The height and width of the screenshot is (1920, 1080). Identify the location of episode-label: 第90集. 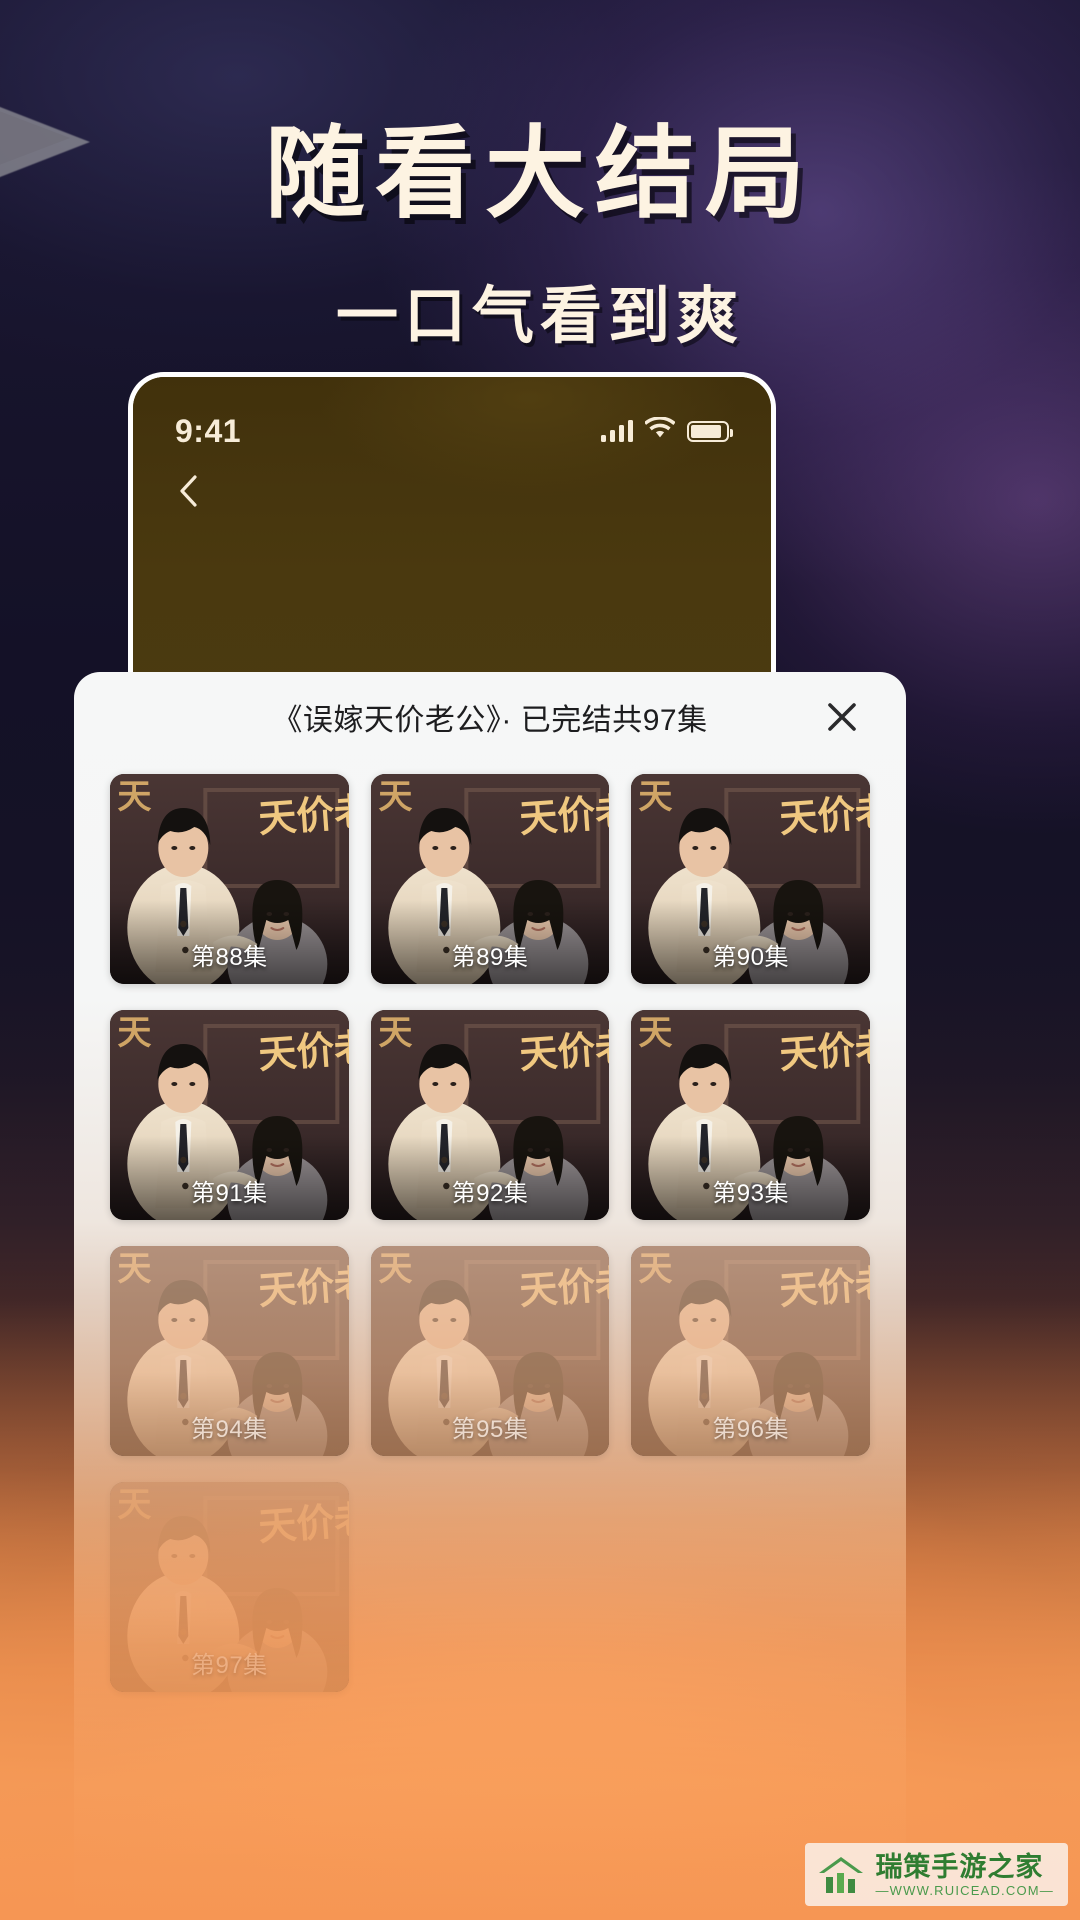
(751, 957).